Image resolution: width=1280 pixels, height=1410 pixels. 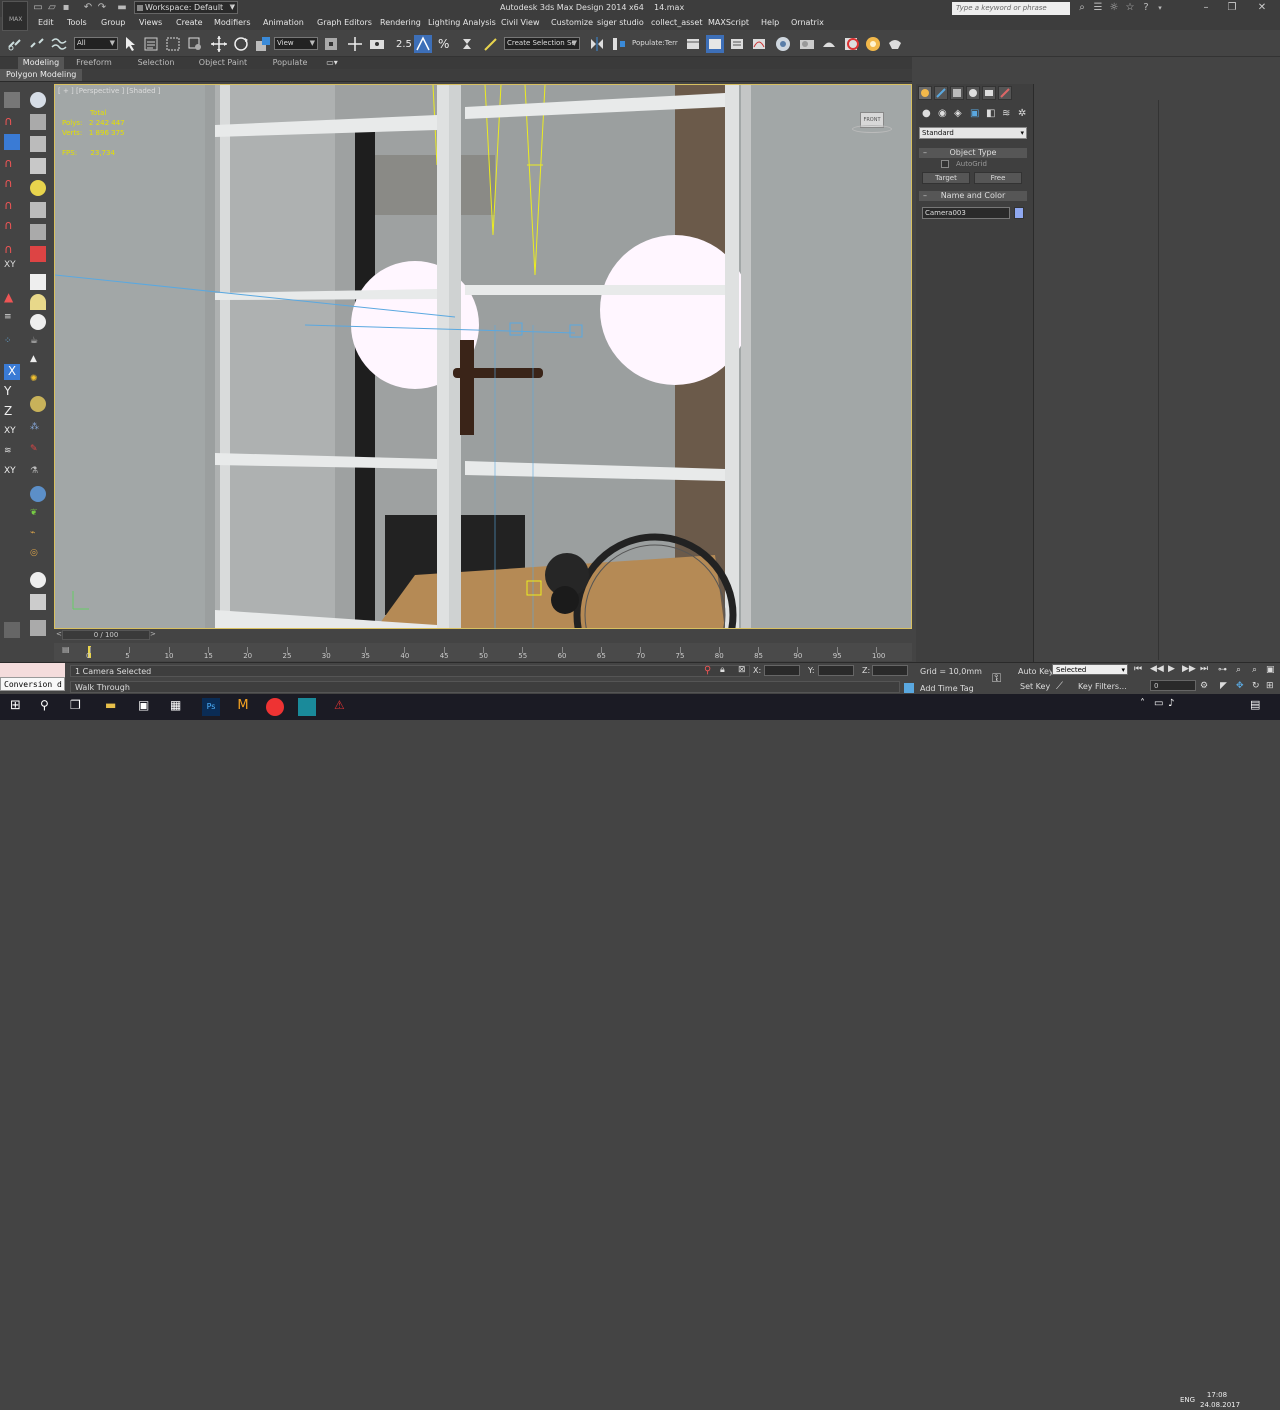 What do you see at coordinates (782, 670) in the screenshot?
I see `x-coord-input` at bounding box center [782, 670].